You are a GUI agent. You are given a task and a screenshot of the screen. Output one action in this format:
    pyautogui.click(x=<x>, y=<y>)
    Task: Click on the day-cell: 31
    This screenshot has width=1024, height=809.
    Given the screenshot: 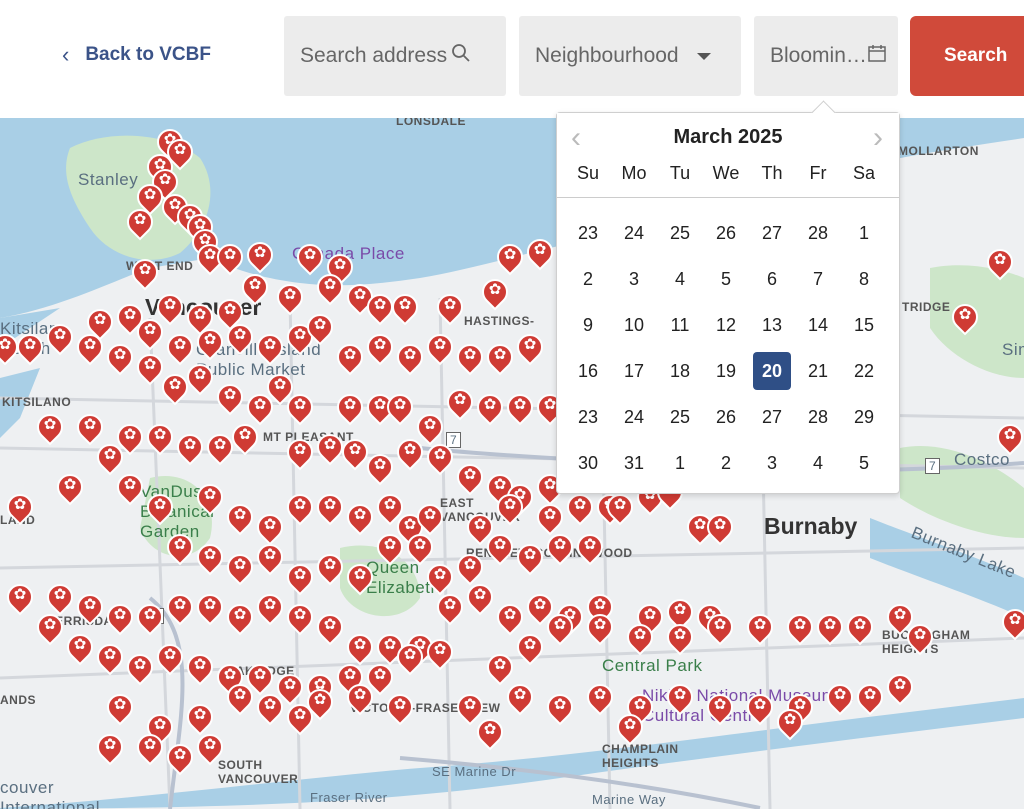 What is the action you would take?
    pyautogui.click(x=634, y=463)
    